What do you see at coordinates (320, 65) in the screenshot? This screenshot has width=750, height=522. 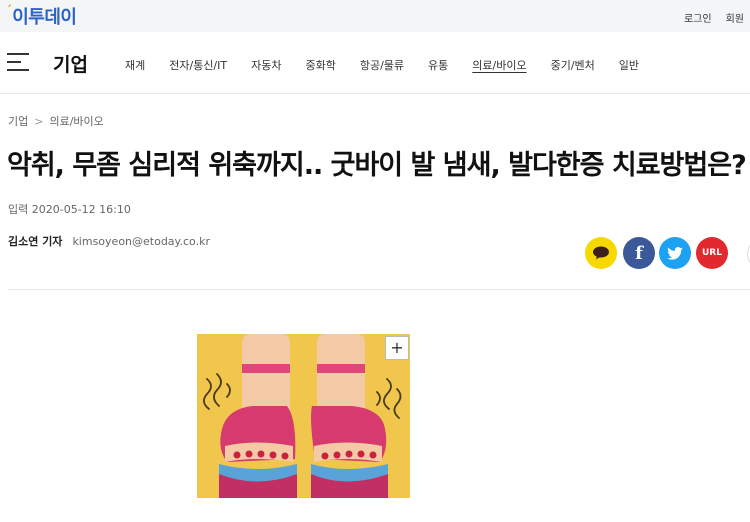 I see `subnav-item-chemical: 중화학` at bounding box center [320, 65].